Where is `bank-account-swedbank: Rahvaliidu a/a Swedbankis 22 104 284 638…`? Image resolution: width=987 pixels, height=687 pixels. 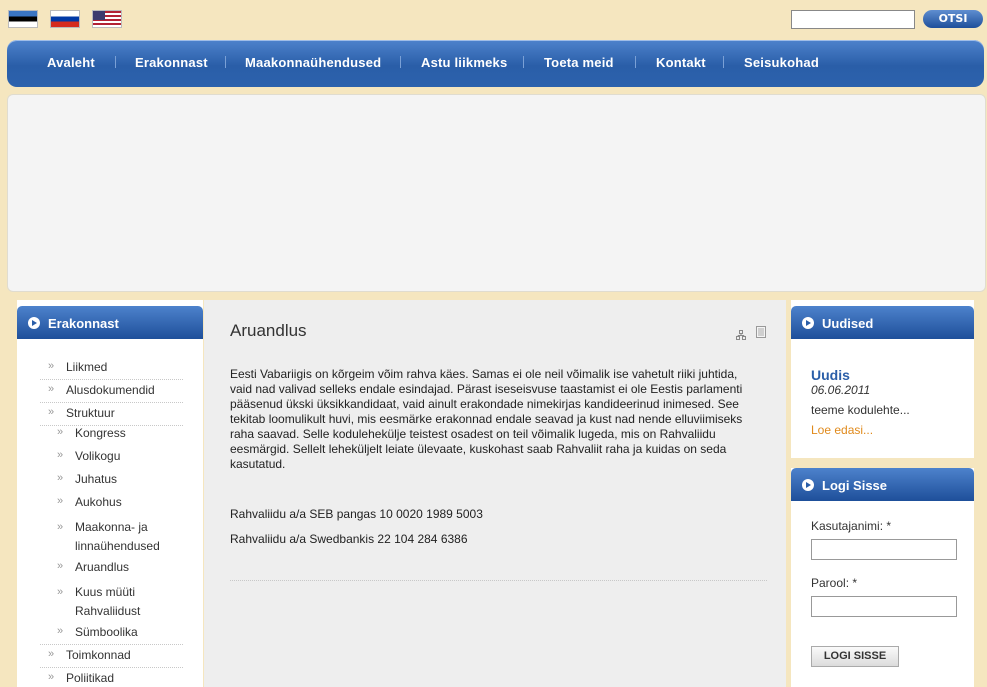
bank-account-swedbank: Rahvaliidu a/a Swedbankis 22 104 284 638… is located at coordinates (349, 539).